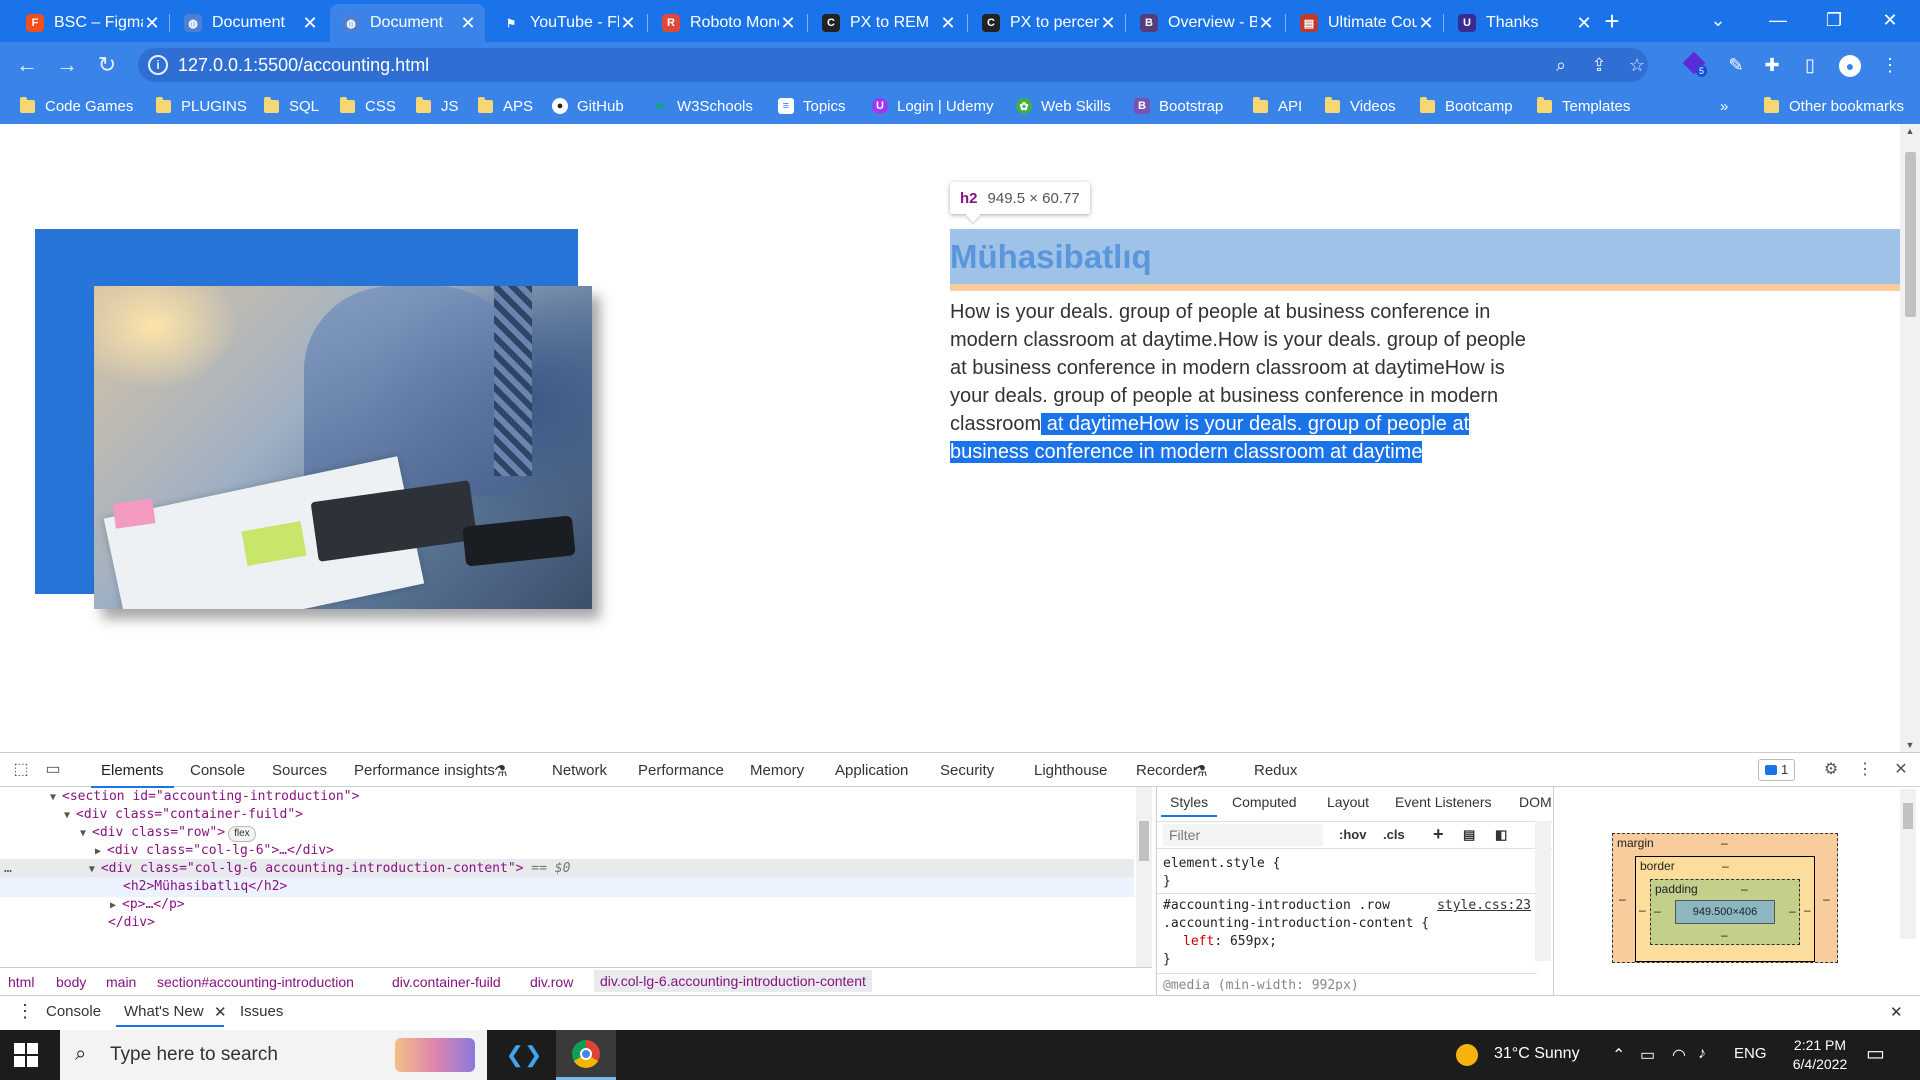 The height and width of the screenshot is (1080, 1920). I want to click on tab-search-chevron-icon: ⌄, so click(1718, 20).